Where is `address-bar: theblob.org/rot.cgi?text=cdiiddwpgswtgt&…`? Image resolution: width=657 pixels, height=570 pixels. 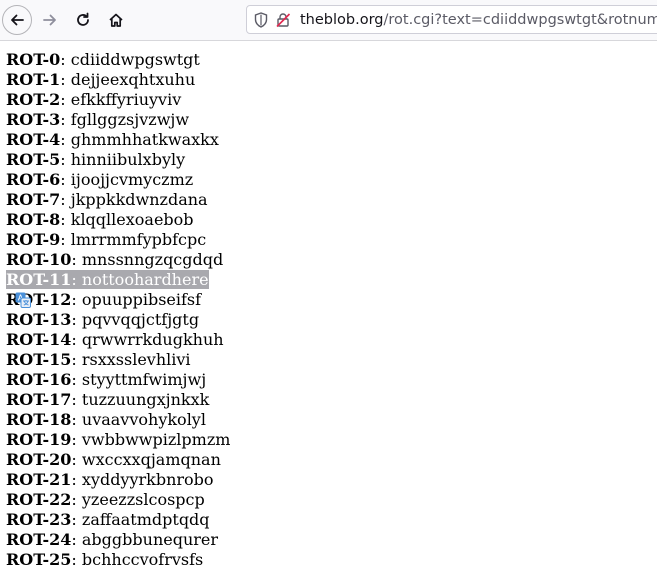 address-bar: theblob.org/rot.cgi?text=cdiiddwpgswtgt&… is located at coordinates (451, 19).